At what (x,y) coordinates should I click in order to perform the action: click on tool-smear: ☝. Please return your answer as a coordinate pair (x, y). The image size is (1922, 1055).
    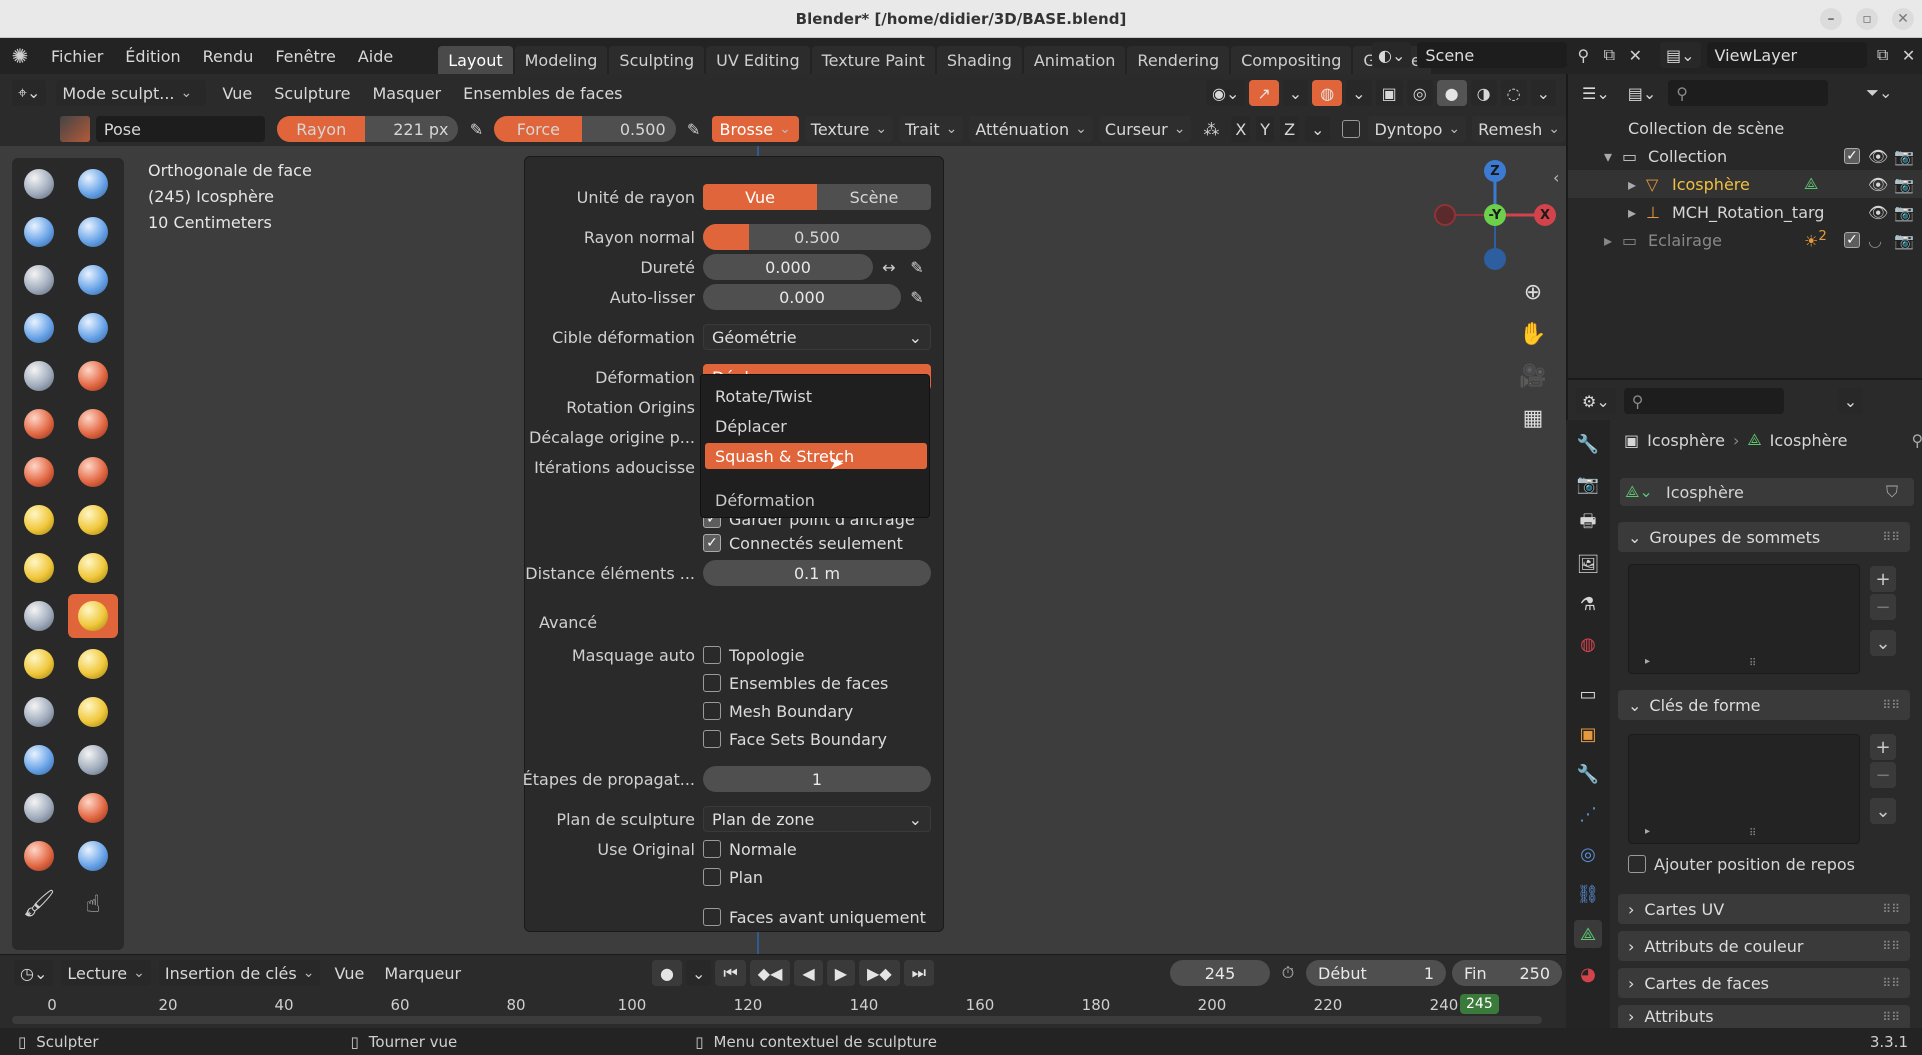
    Looking at the image, I should click on (93, 904).